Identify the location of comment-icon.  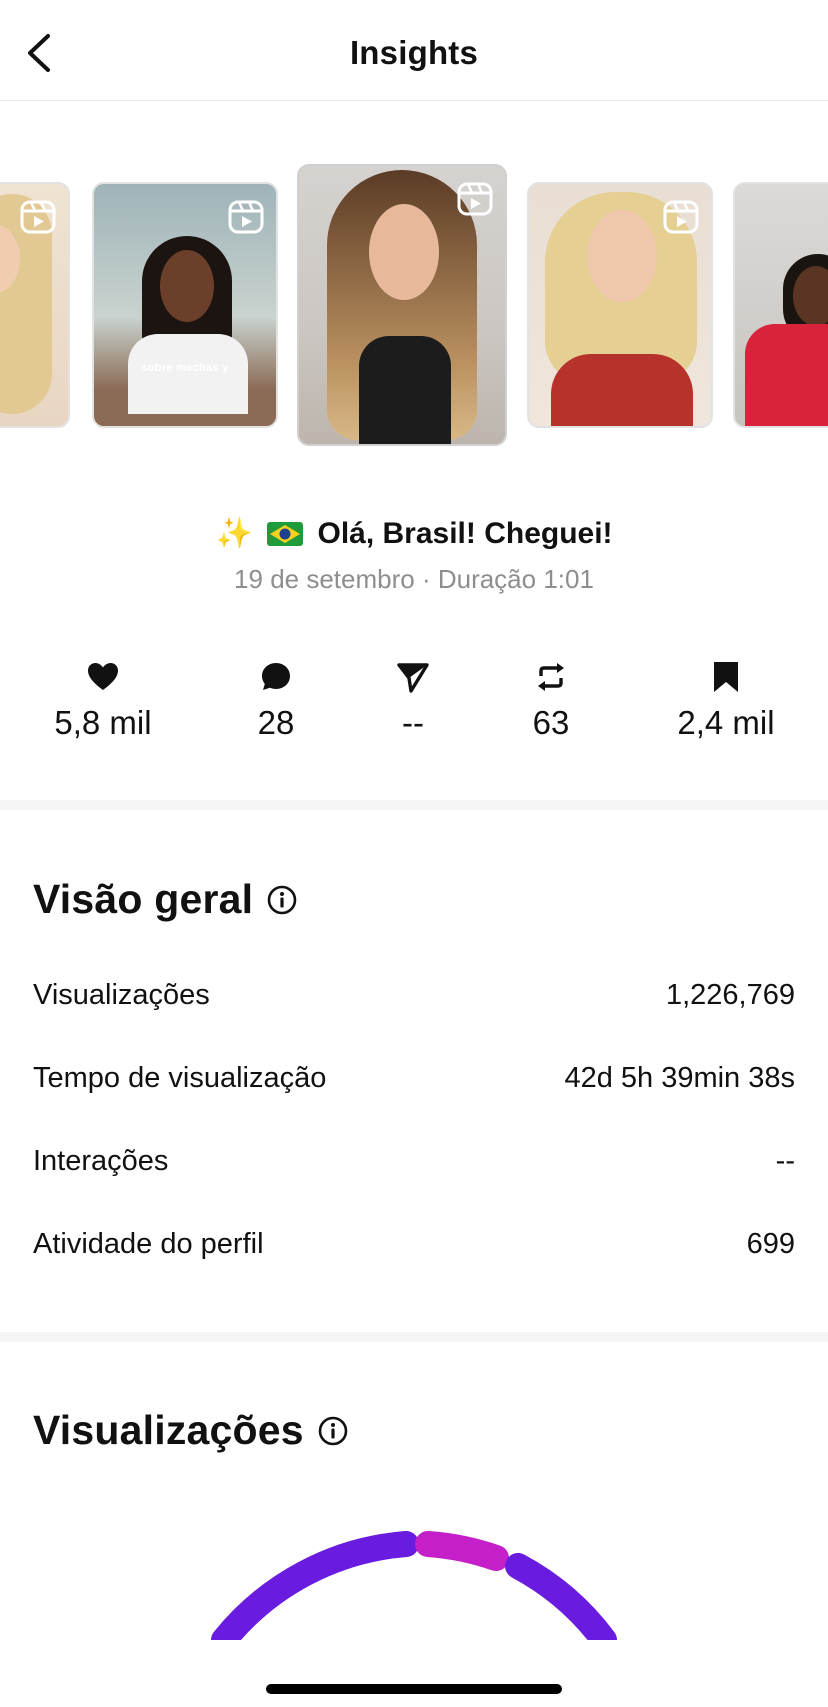
(276, 676).